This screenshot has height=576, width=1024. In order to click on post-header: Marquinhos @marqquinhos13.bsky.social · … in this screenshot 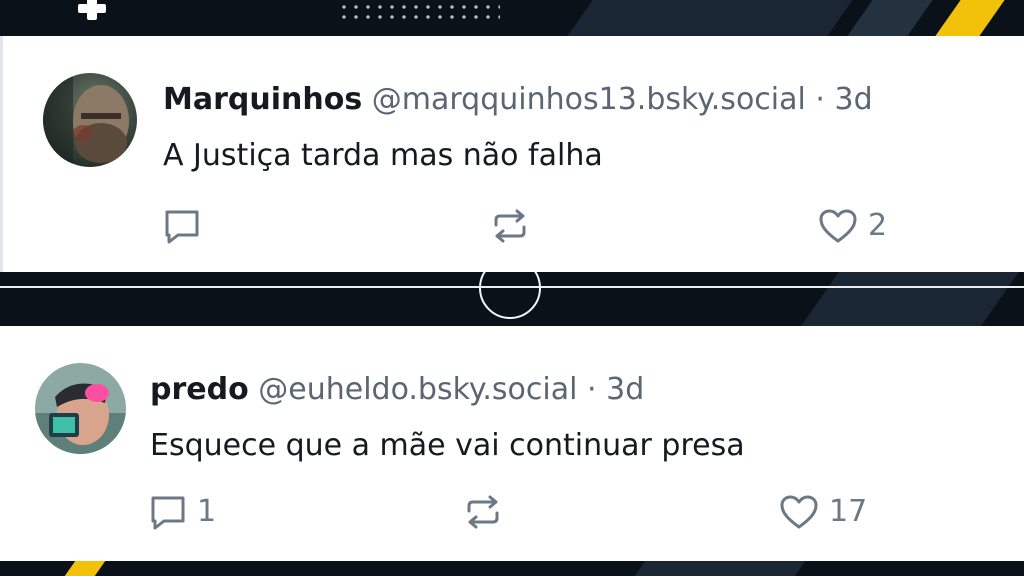, I will do `click(518, 100)`.